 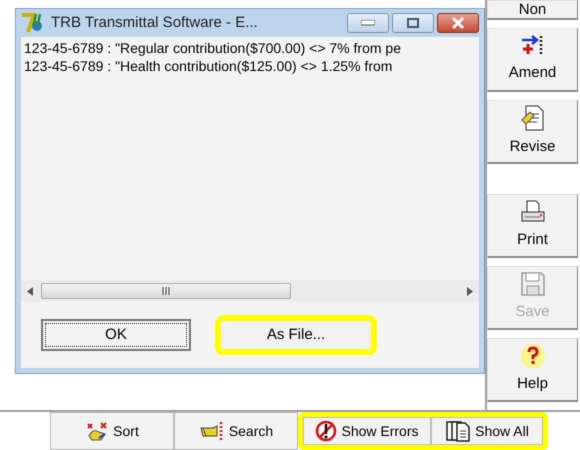 I want to click on scrollbar-thumb, so click(x=166, y=291).